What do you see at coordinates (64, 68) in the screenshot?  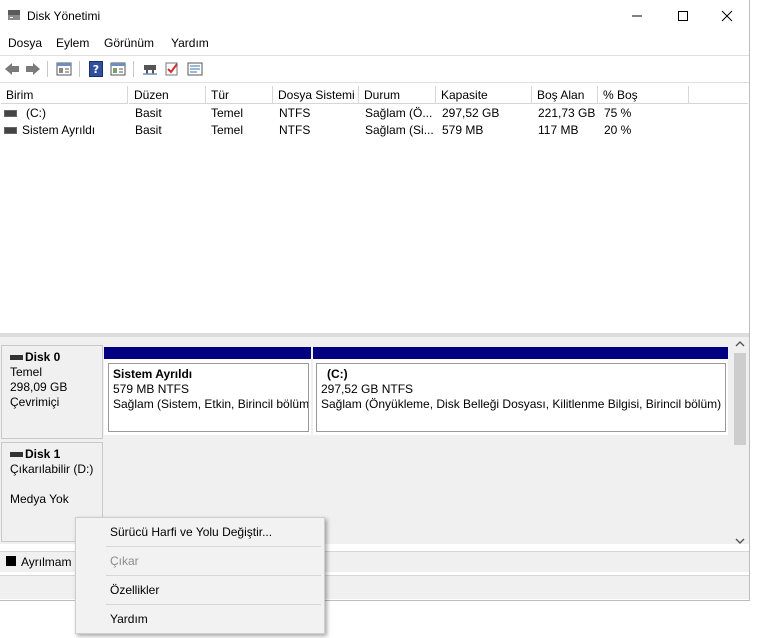 I see `properties-icon` at bounding box center [64, 68].